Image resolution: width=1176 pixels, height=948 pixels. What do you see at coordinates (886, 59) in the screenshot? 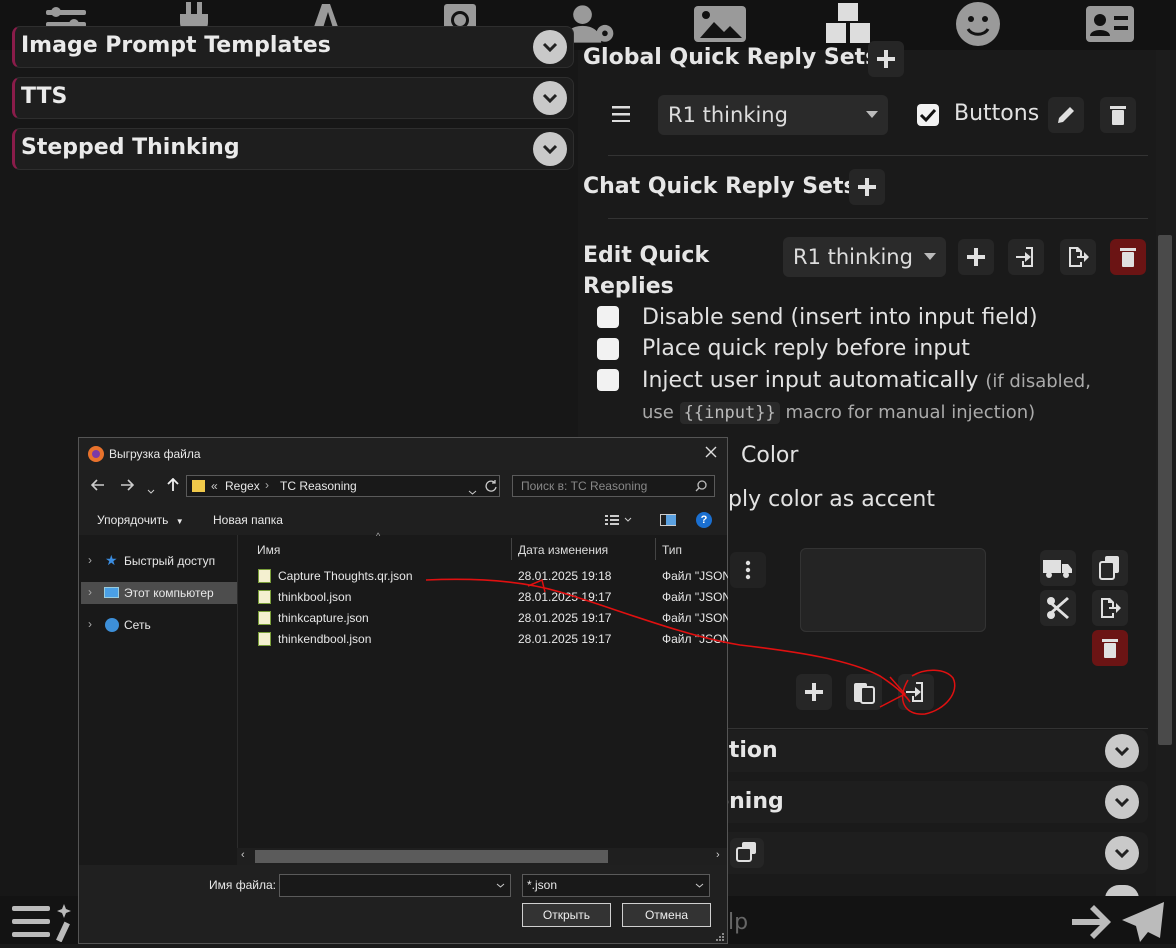
I see `add-global-set-button` at bounding box center [886, 59].